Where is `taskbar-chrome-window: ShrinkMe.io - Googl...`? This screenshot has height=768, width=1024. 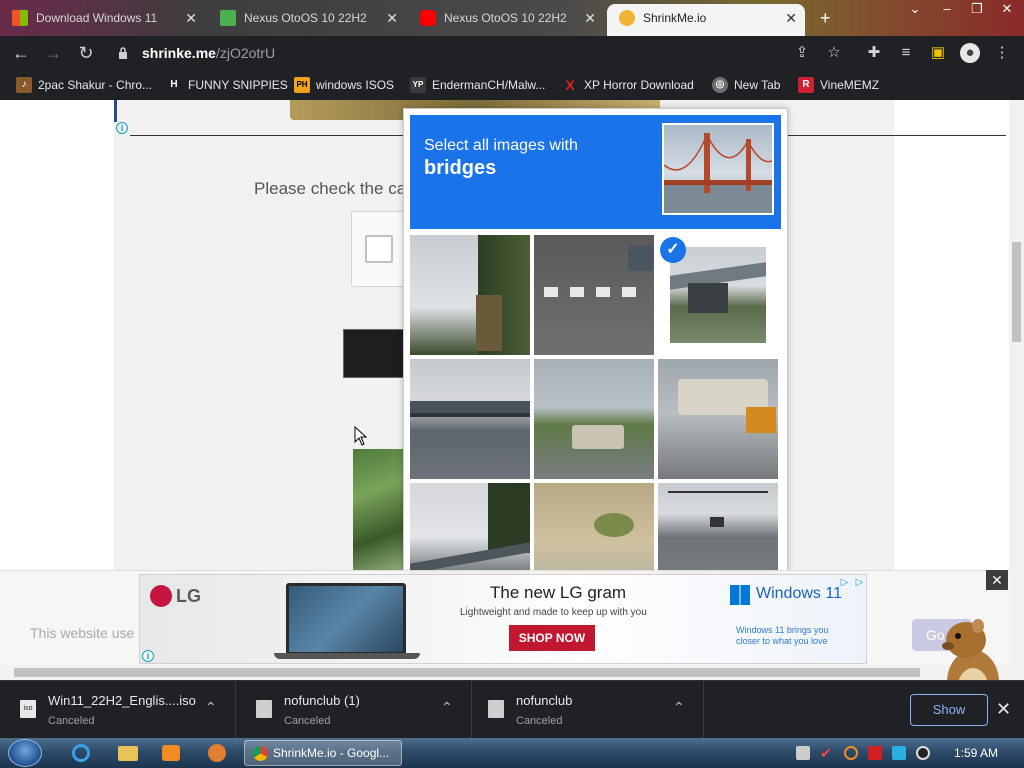 taskbar-chrome-window: ShrinkMe.io - Googl... is located at coordinates (323, 753).